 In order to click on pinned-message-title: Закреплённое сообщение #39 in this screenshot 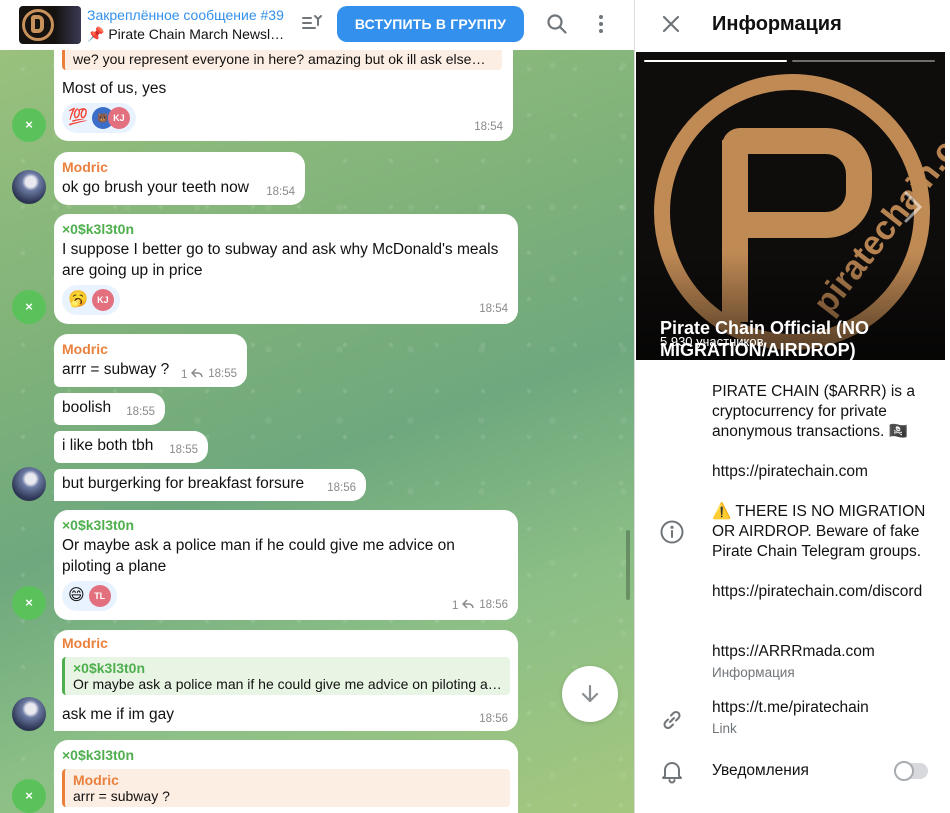, I will do `click(187, 15)`.